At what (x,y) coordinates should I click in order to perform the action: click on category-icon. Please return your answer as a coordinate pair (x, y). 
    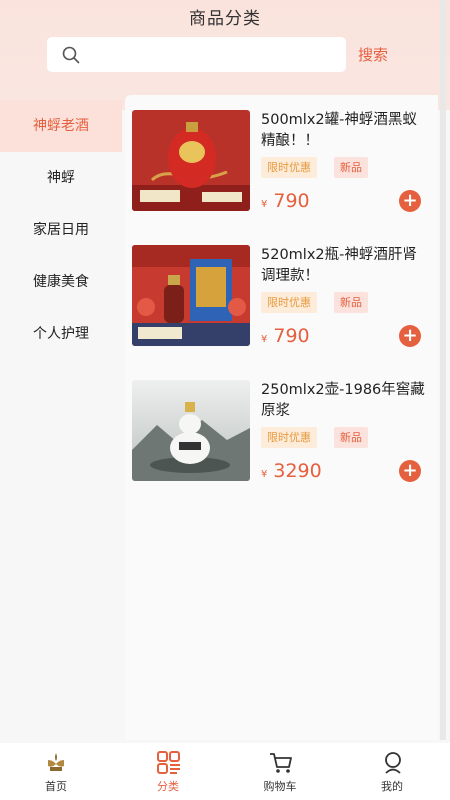
    Looking at the image, I should click on (168, 762).